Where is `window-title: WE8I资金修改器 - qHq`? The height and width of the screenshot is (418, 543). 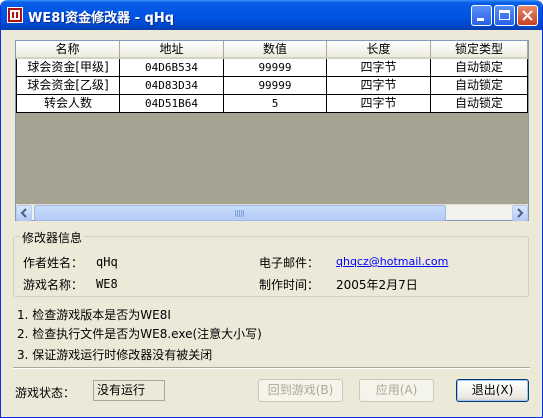 window-title: WE8I资金修改器 - qHq is located at coordinates (101, 18).